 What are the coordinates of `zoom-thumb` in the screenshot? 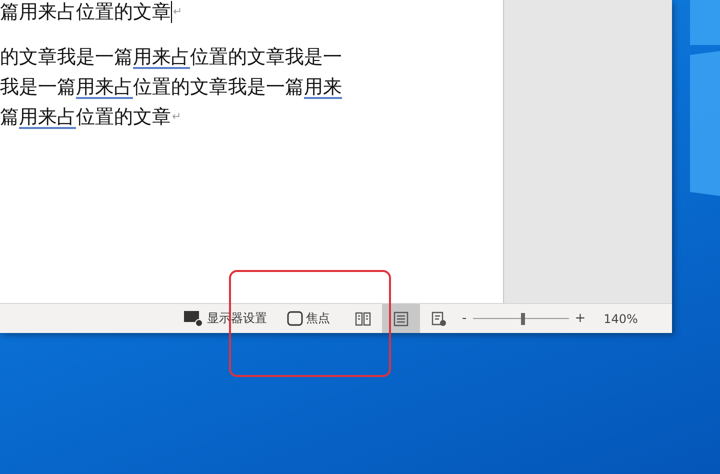 It's located at (522, 318).